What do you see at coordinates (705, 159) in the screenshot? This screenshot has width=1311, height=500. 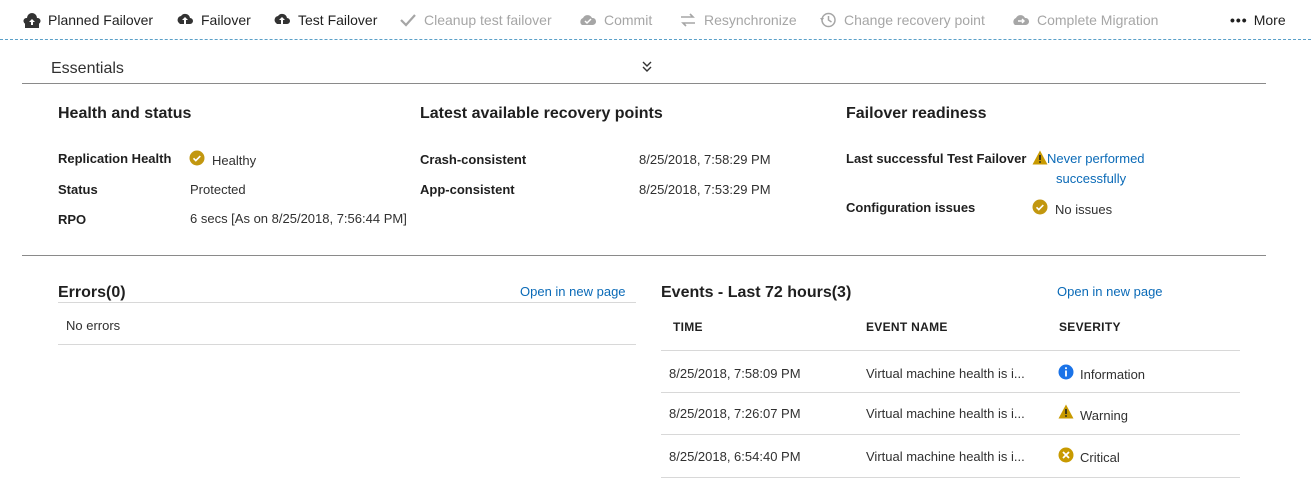 I see `crash-consistent-value: 8/25/2018, 7:58:29 PM` at bounding box center [705, 159].